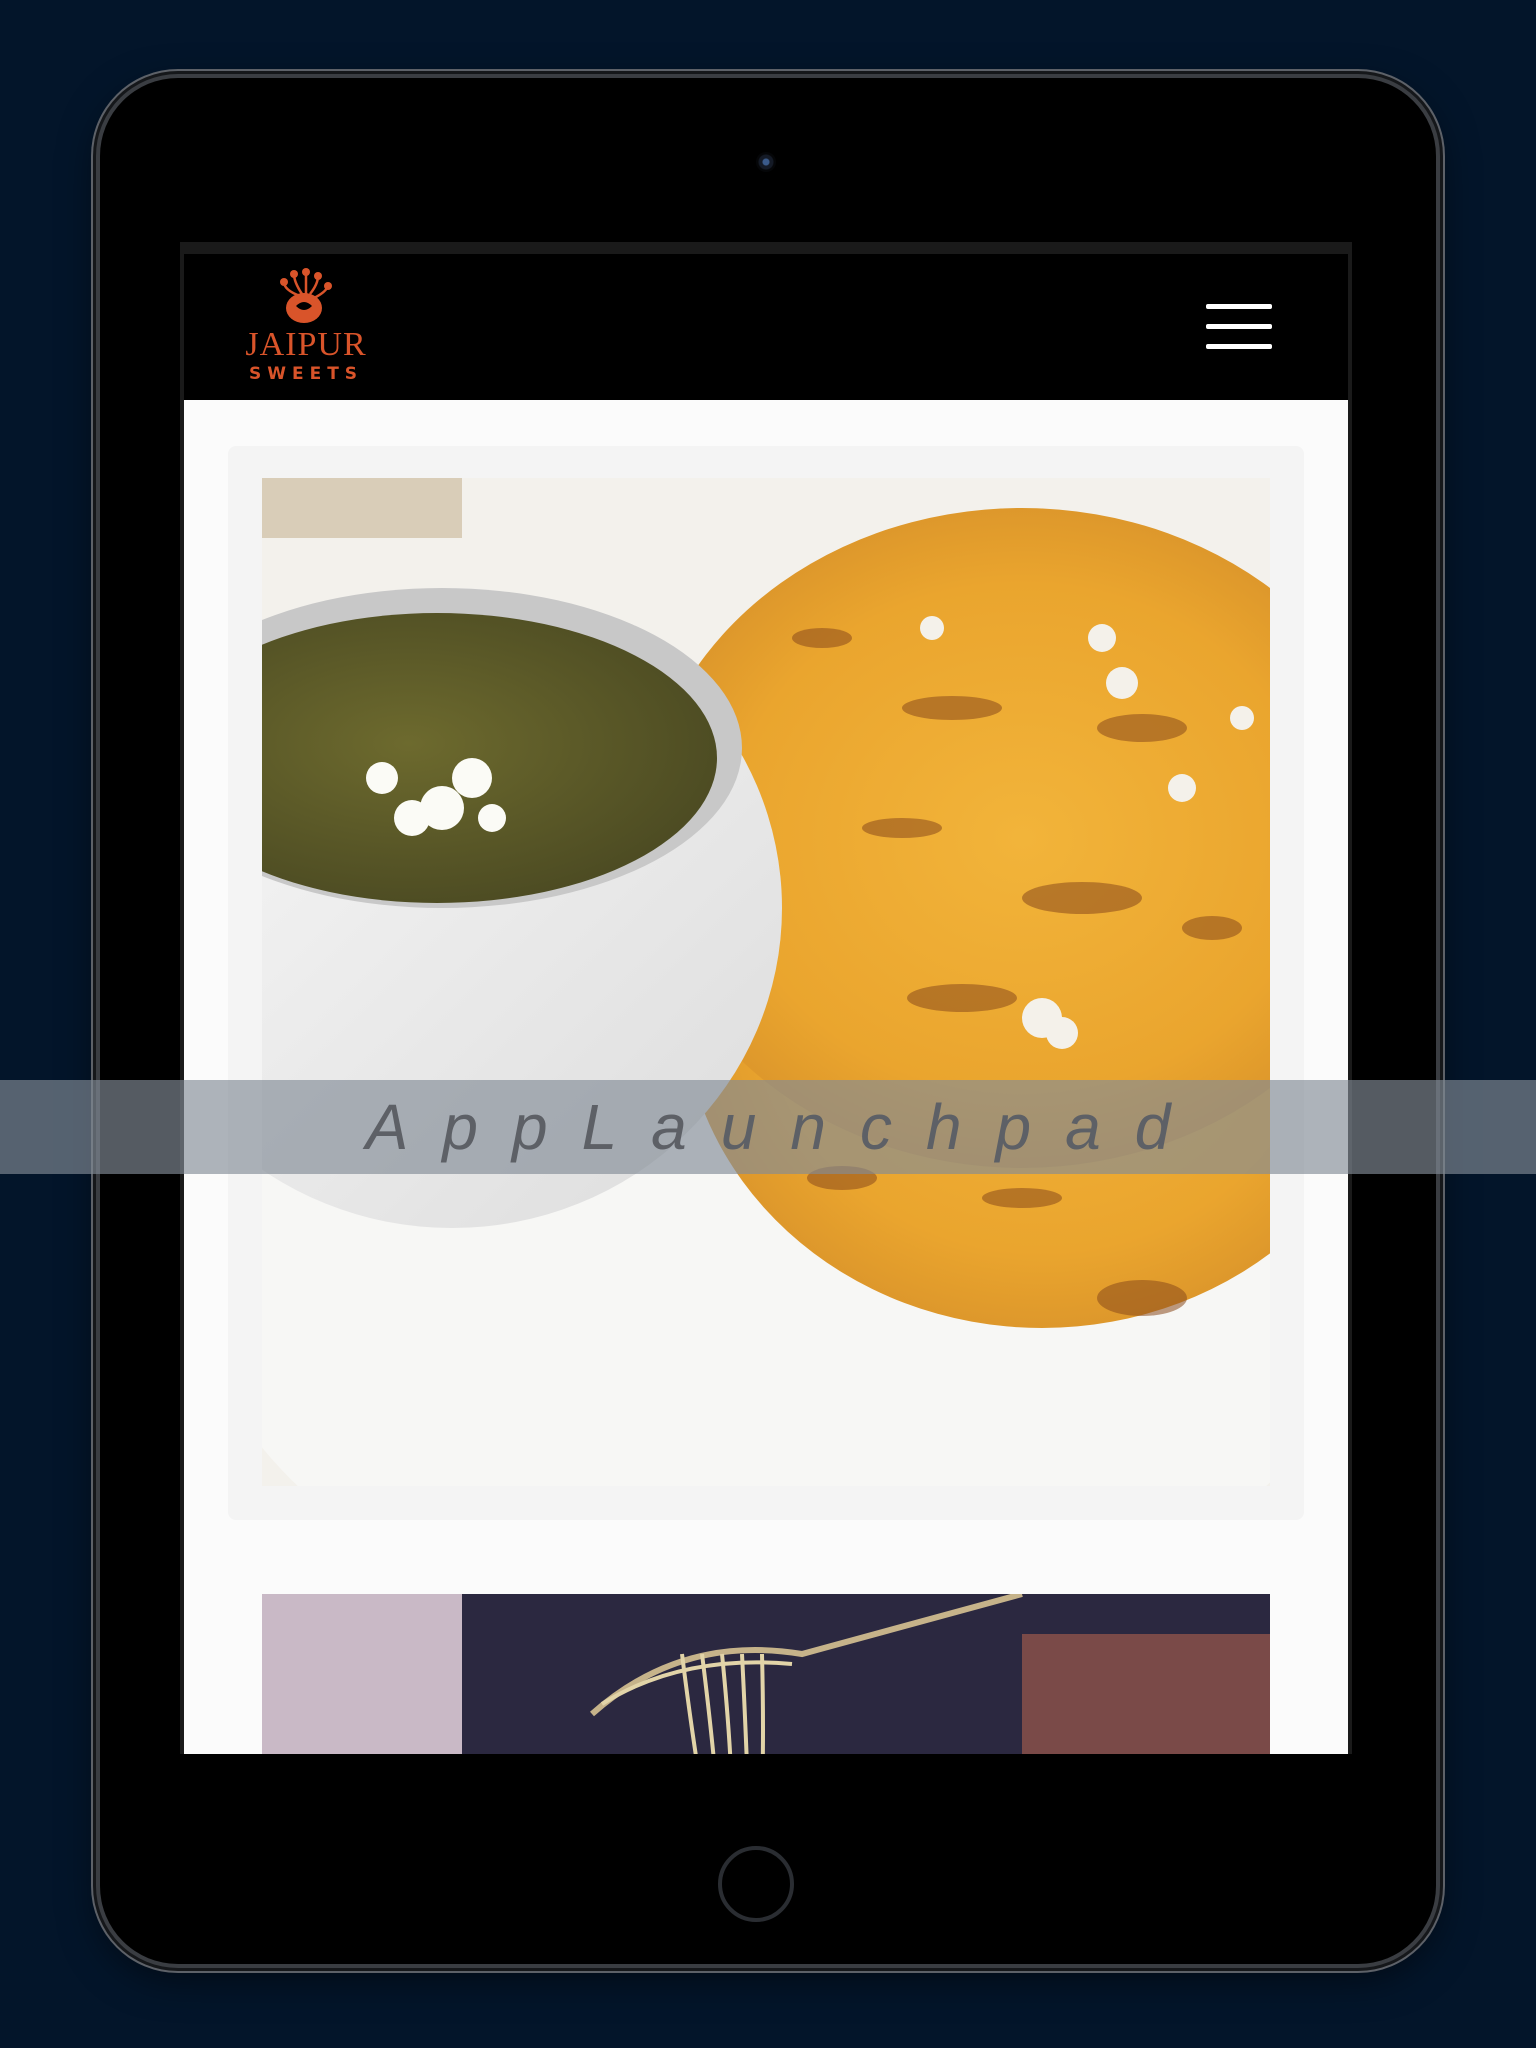 Image resolution: width=1536 pixels, height=2048 pixels. I want to click on peacock-logo-icon, so click(306, 295).